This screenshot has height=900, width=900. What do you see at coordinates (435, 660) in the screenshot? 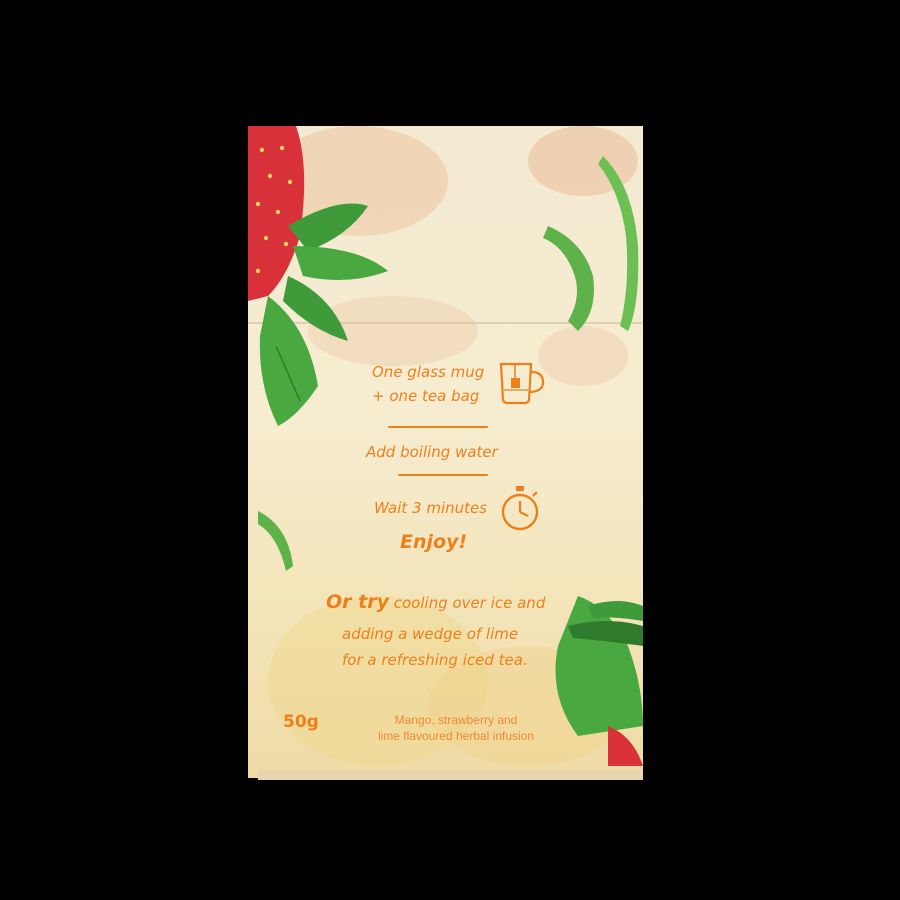
I see `alt-line3: for a refreshing iced tea.` at bounding box center [435, 660].